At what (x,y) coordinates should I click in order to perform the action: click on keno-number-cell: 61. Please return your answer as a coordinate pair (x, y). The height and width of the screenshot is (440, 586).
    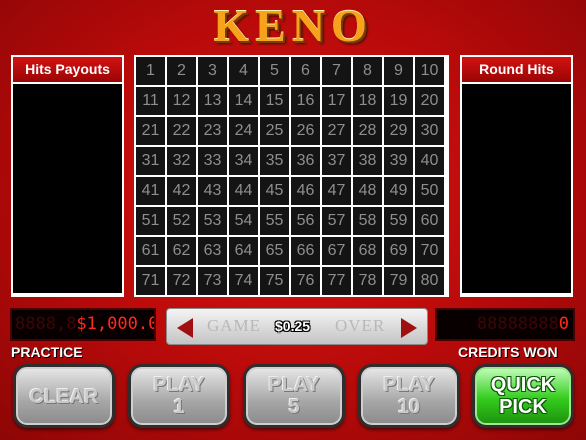
    Looking at the image, I should click on (150, 251).